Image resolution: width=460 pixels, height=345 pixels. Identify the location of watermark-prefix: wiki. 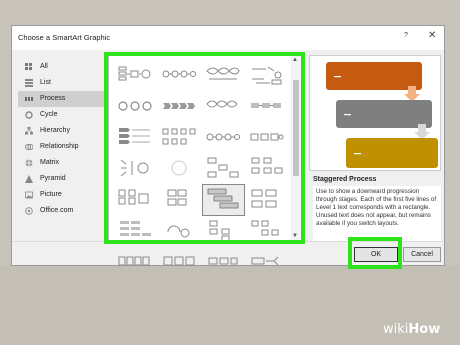
(396, 329).